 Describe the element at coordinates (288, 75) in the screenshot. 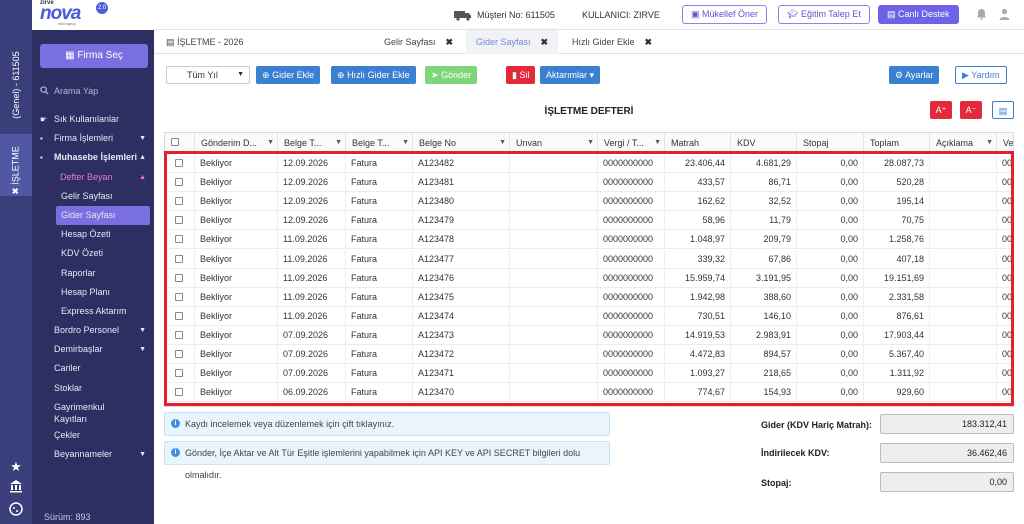

I see `gider-ekle-button: ⊕ Gider Ekle` at that location.